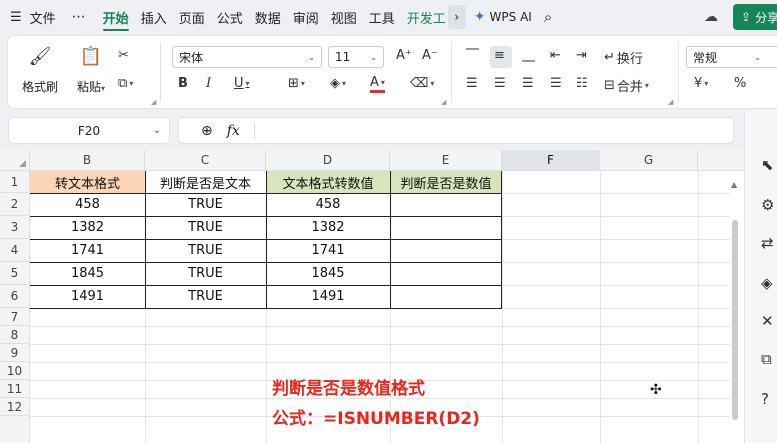 The width and height of the screenshot is (777, 443). What do you see at coordinates (500, 83) in the screenshot?
I see `align-center-icon: ☰` at bounding box center [500, 83].